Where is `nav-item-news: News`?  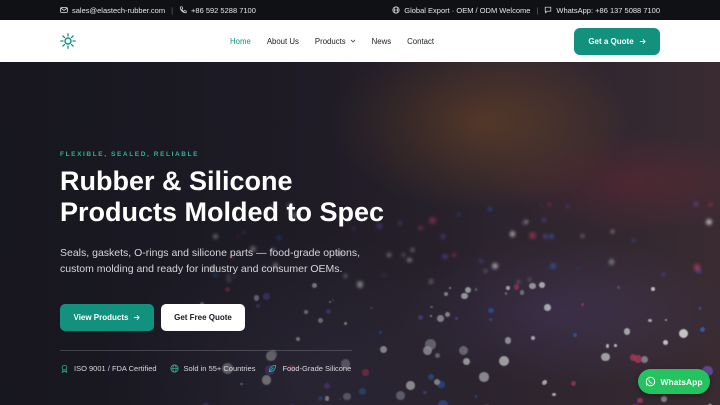 nav-item-news: News is located at coordinates (382, 41).